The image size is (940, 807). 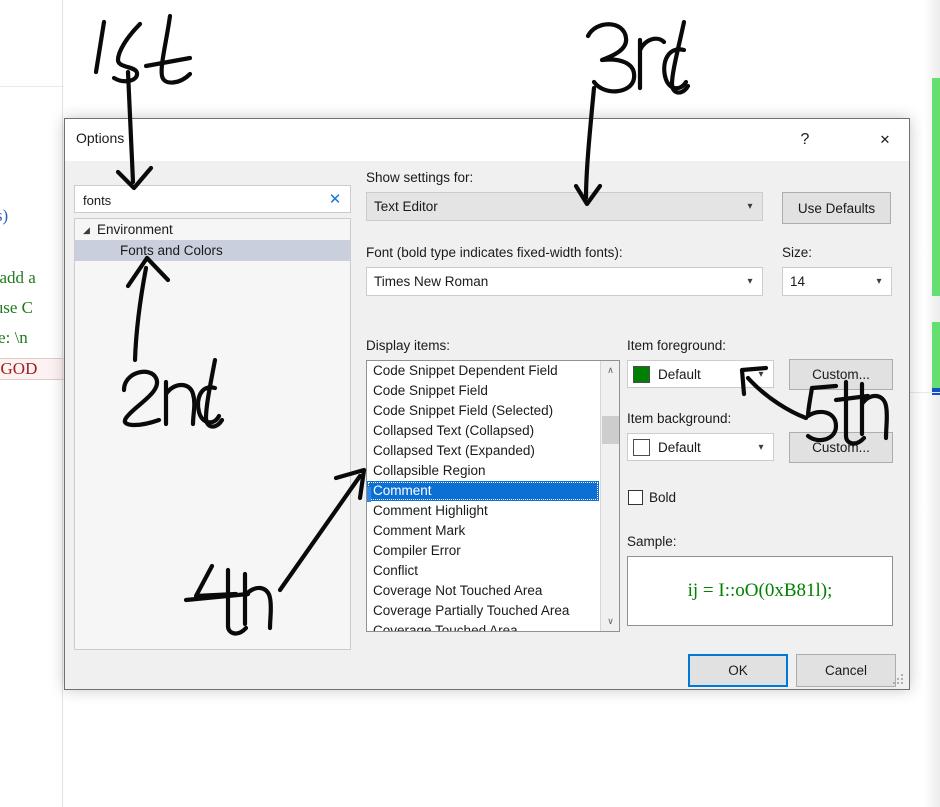 I want to click on show-settings-for-dropdown: Text Editor ▾, so click(x=564, y=206).